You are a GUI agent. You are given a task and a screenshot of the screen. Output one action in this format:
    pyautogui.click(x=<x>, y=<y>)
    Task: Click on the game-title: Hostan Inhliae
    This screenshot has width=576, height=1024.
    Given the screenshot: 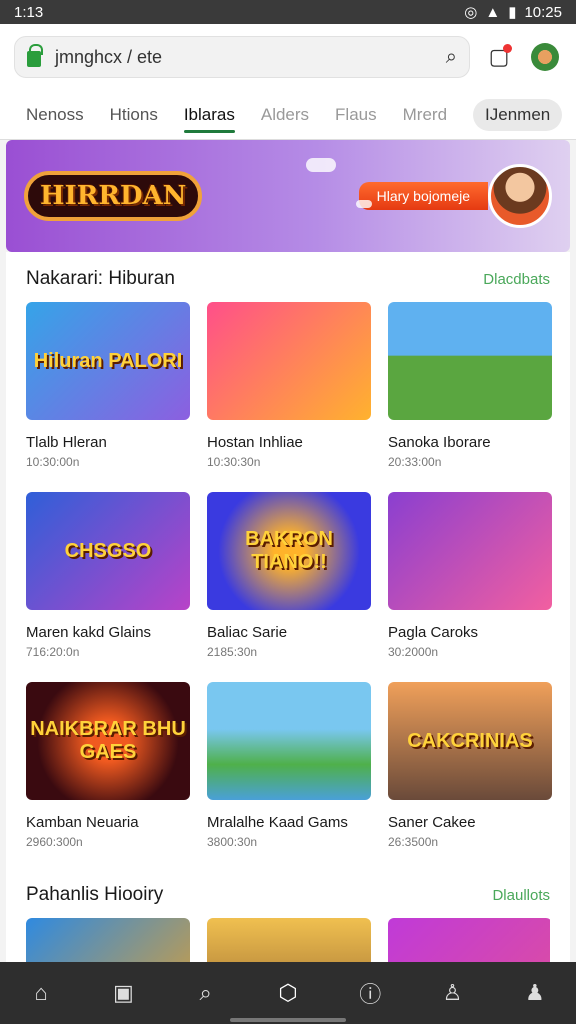 What is the action you would take?
    pyautogui.click(x=255, y=442)
    